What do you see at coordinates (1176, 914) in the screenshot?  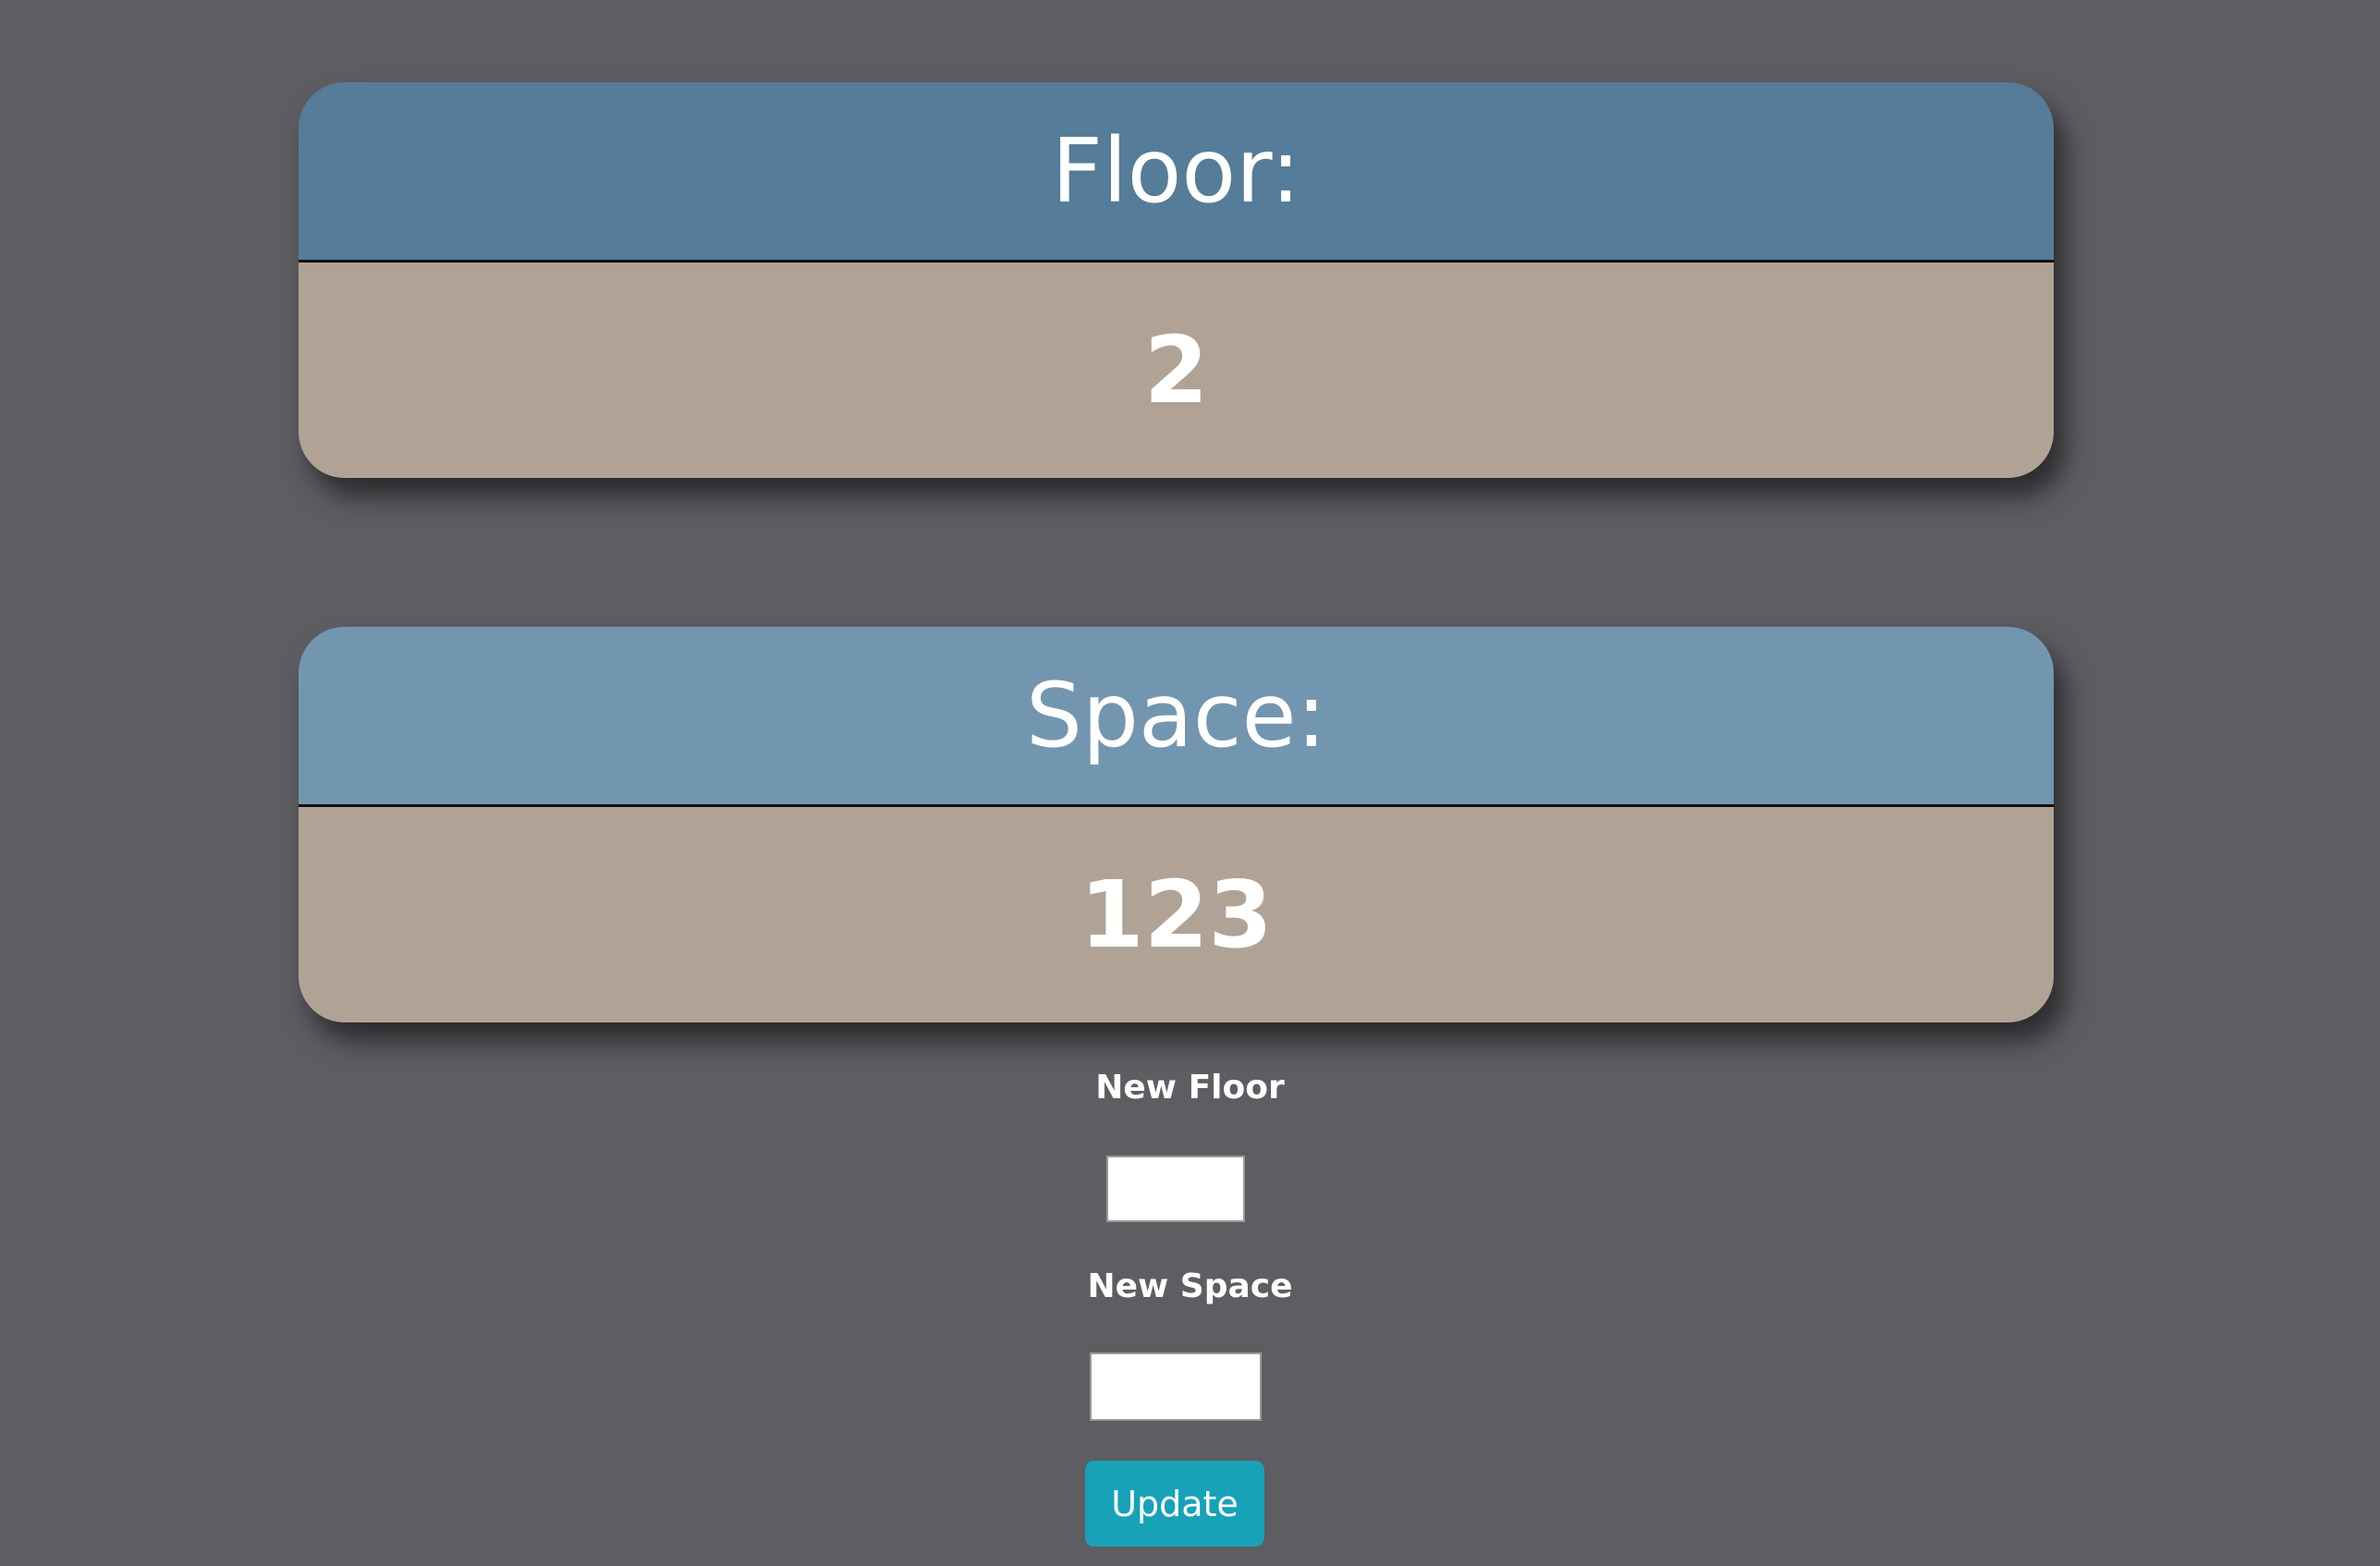 I see `space-value: 123` at bounding box center [1176, 914].